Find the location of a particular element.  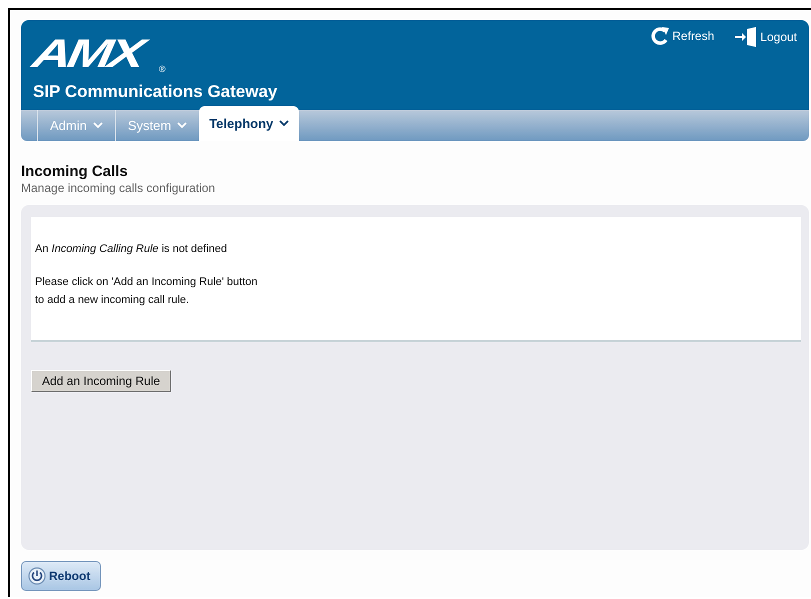

refresh-link: Refresh is located at coordinates (682, 36).